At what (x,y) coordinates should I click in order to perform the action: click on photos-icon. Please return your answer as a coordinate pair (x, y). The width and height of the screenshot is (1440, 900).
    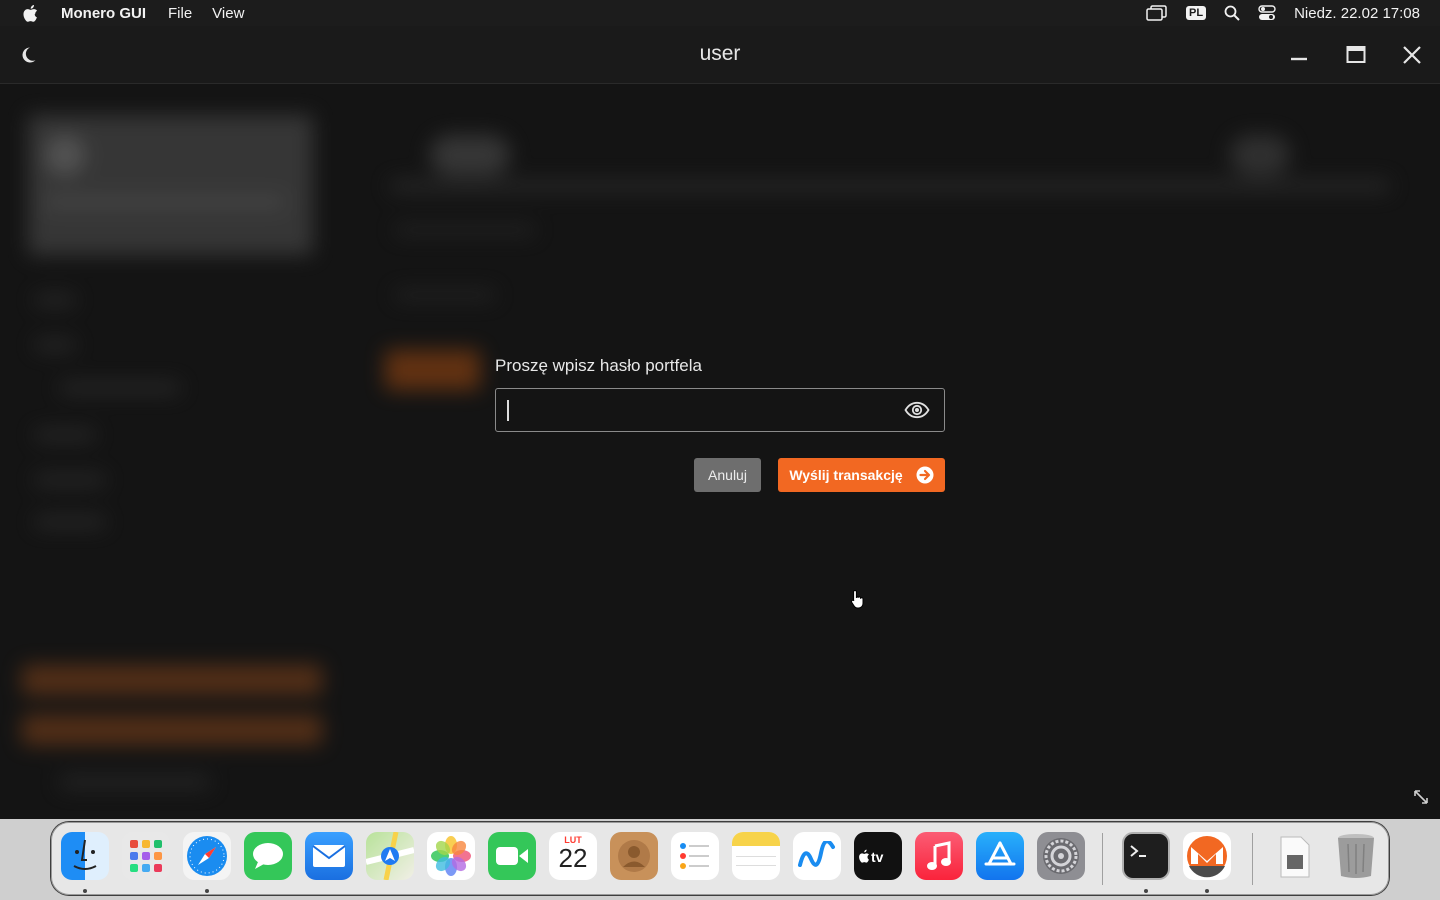
    Looking at the image, I should click on (451, 856).